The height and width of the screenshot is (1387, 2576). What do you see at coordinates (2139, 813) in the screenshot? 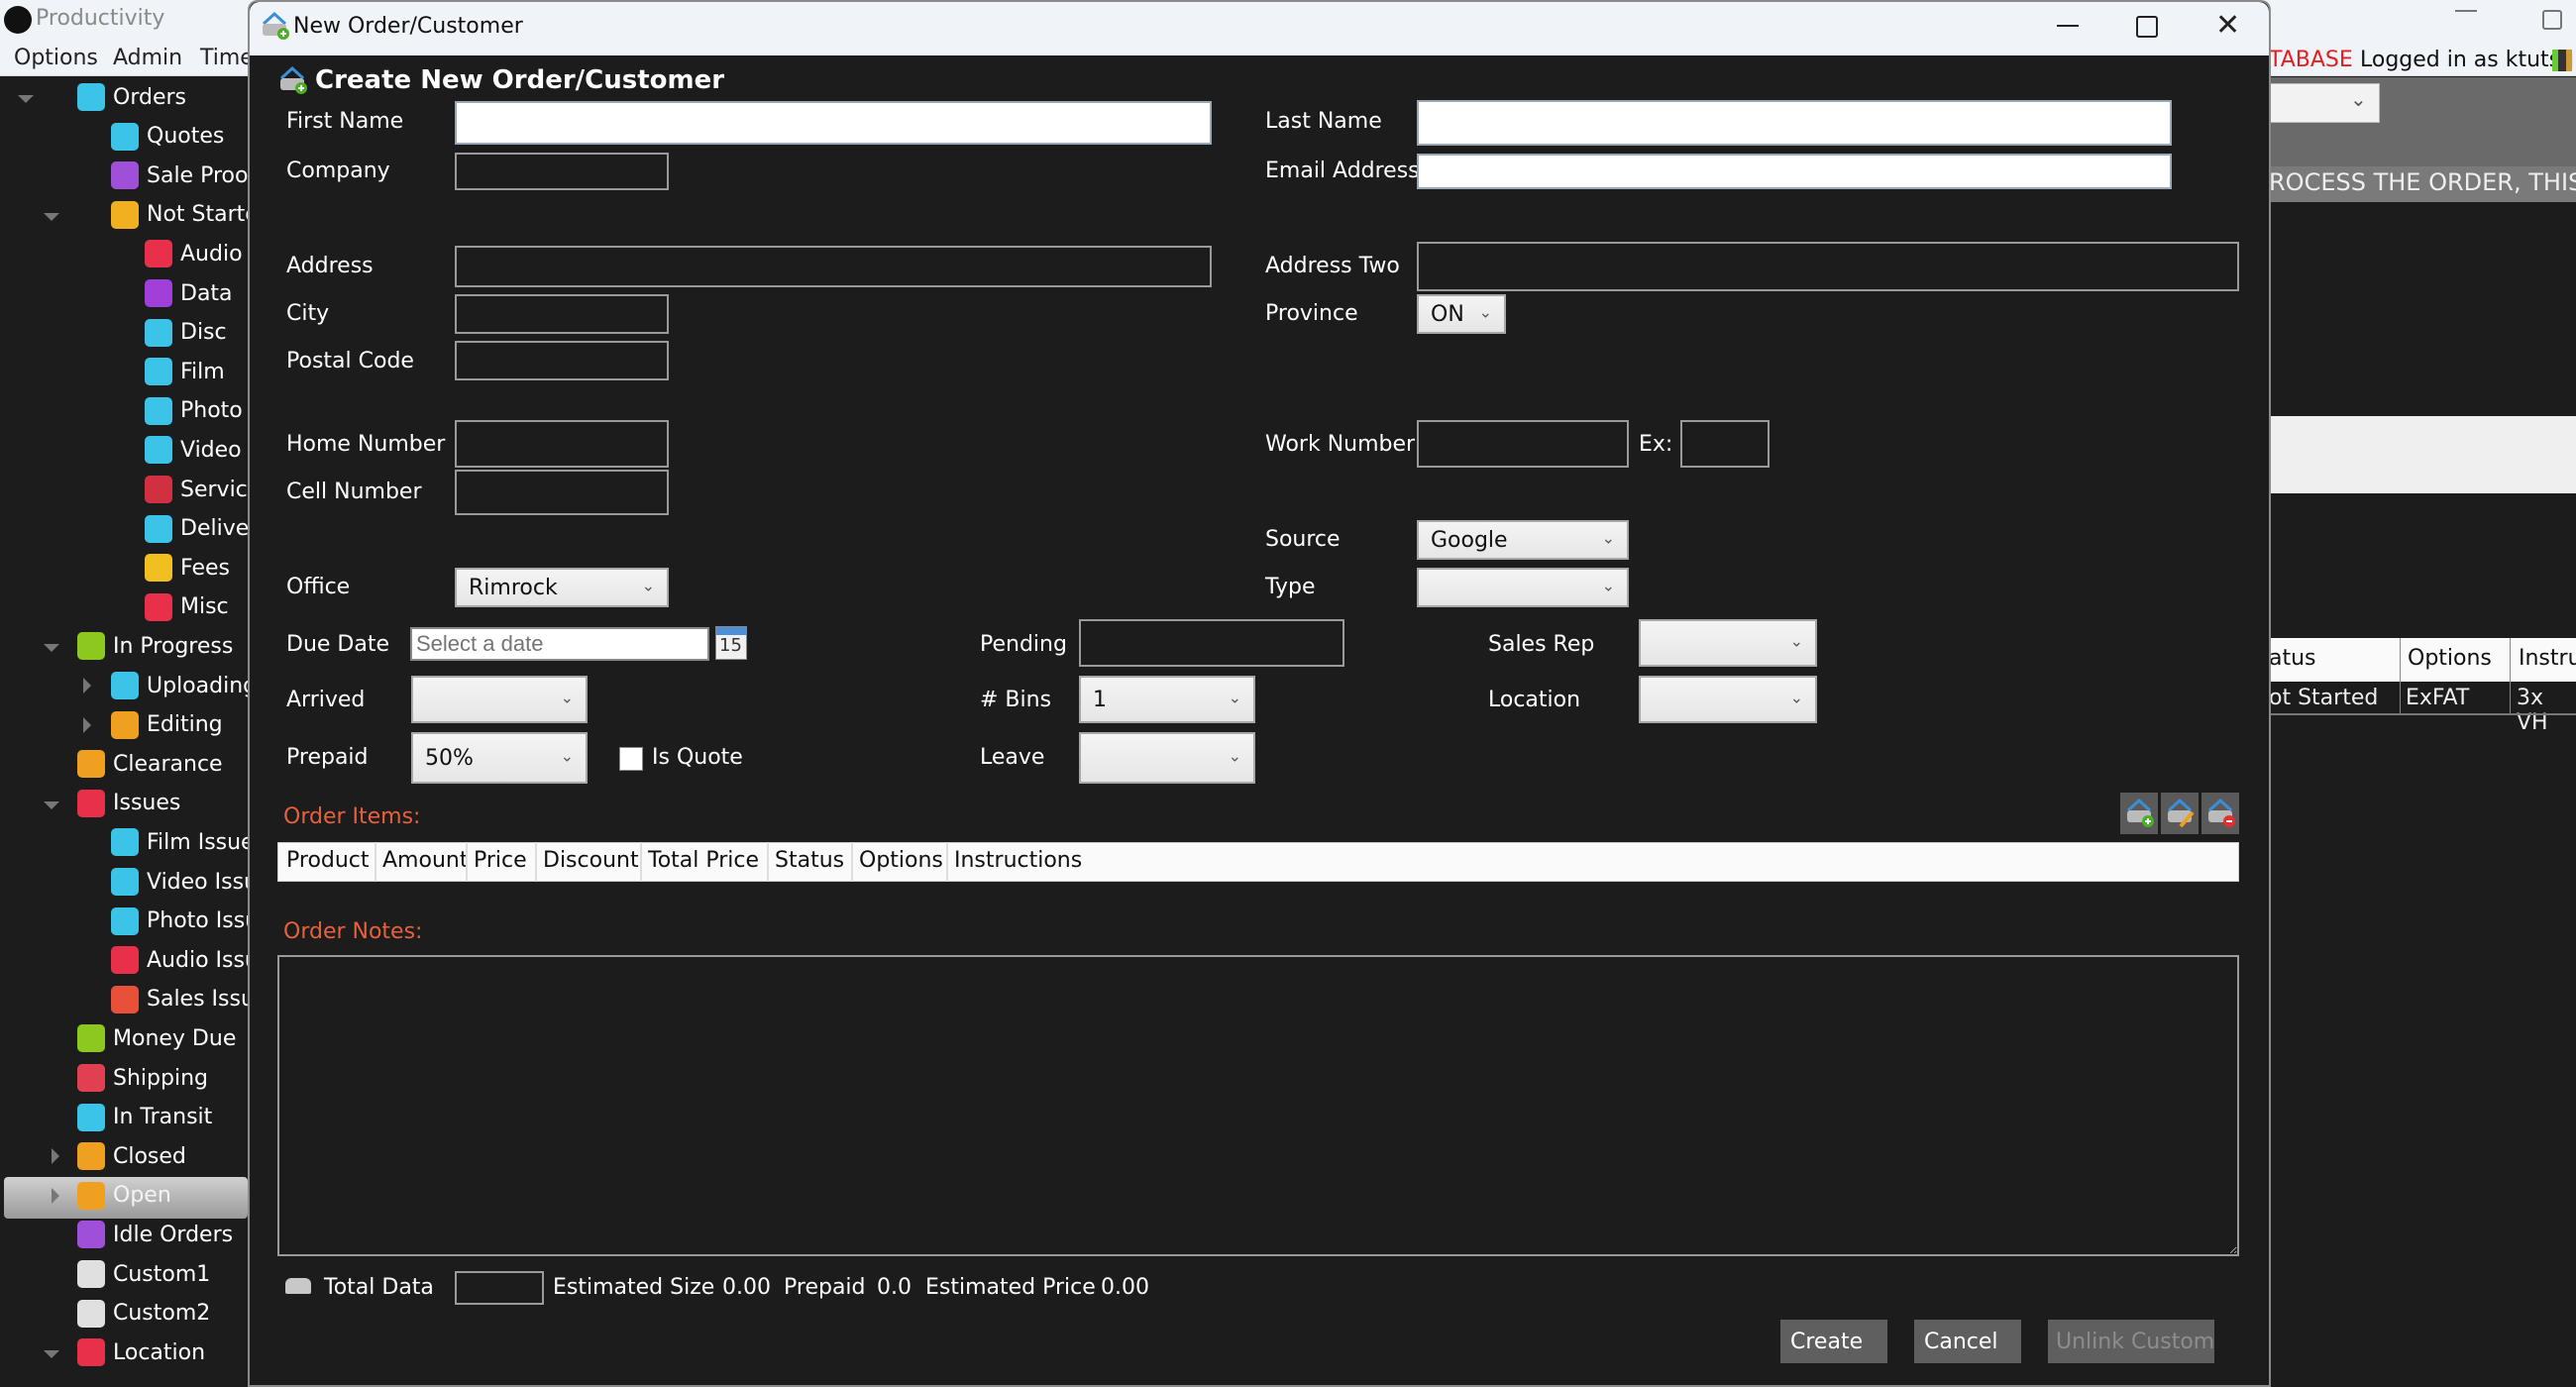
I see `add-item-button` at bounding box center [2139, 813].